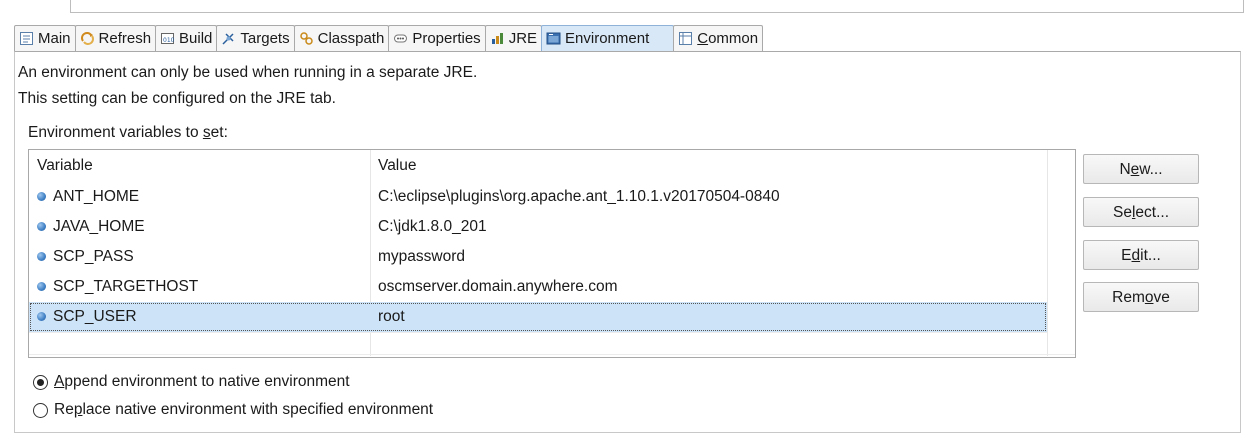 The image size is (1253, 438). I want to click on classpath-tab-icon, so click(306, 38).